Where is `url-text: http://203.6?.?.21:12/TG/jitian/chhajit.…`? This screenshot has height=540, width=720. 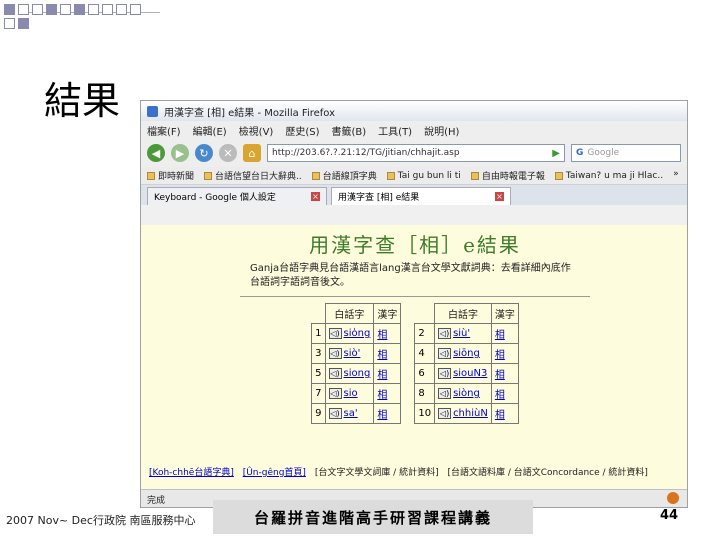
url-text: http://203.6?.?.21:12/TG/jitian/chhajit.… is located at coordinates (366, 153).